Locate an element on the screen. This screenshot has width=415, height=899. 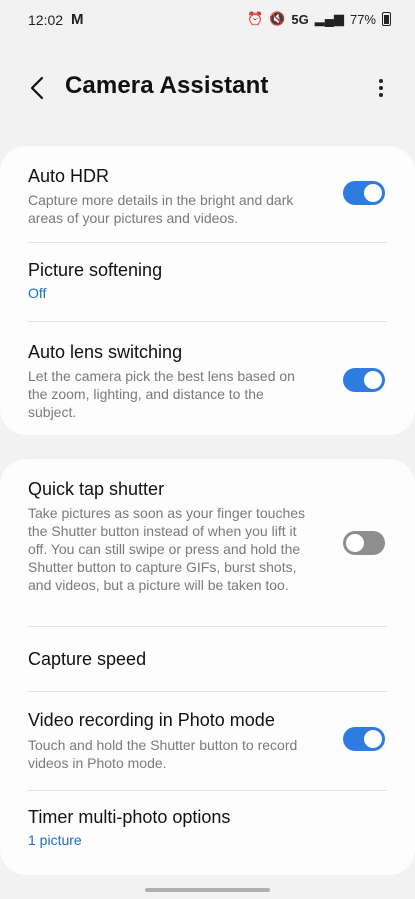
back-arrow-icon is located at coordinates (37, 88).